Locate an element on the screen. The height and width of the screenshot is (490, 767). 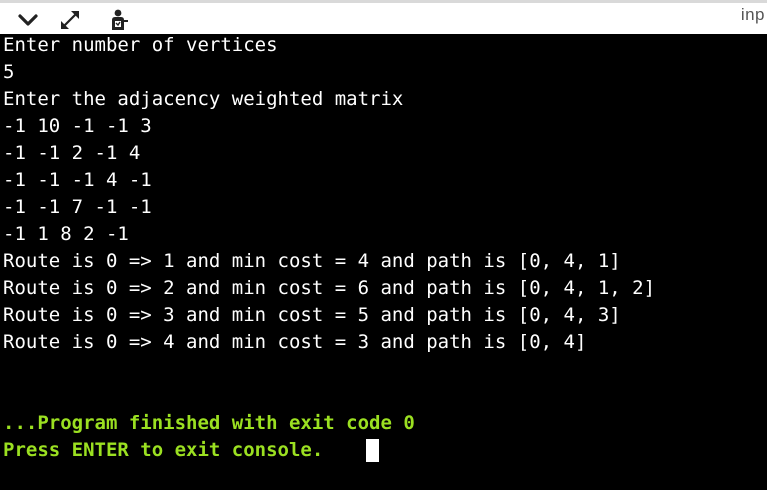
chevron-down-icon is located at coordinates (28, 20).